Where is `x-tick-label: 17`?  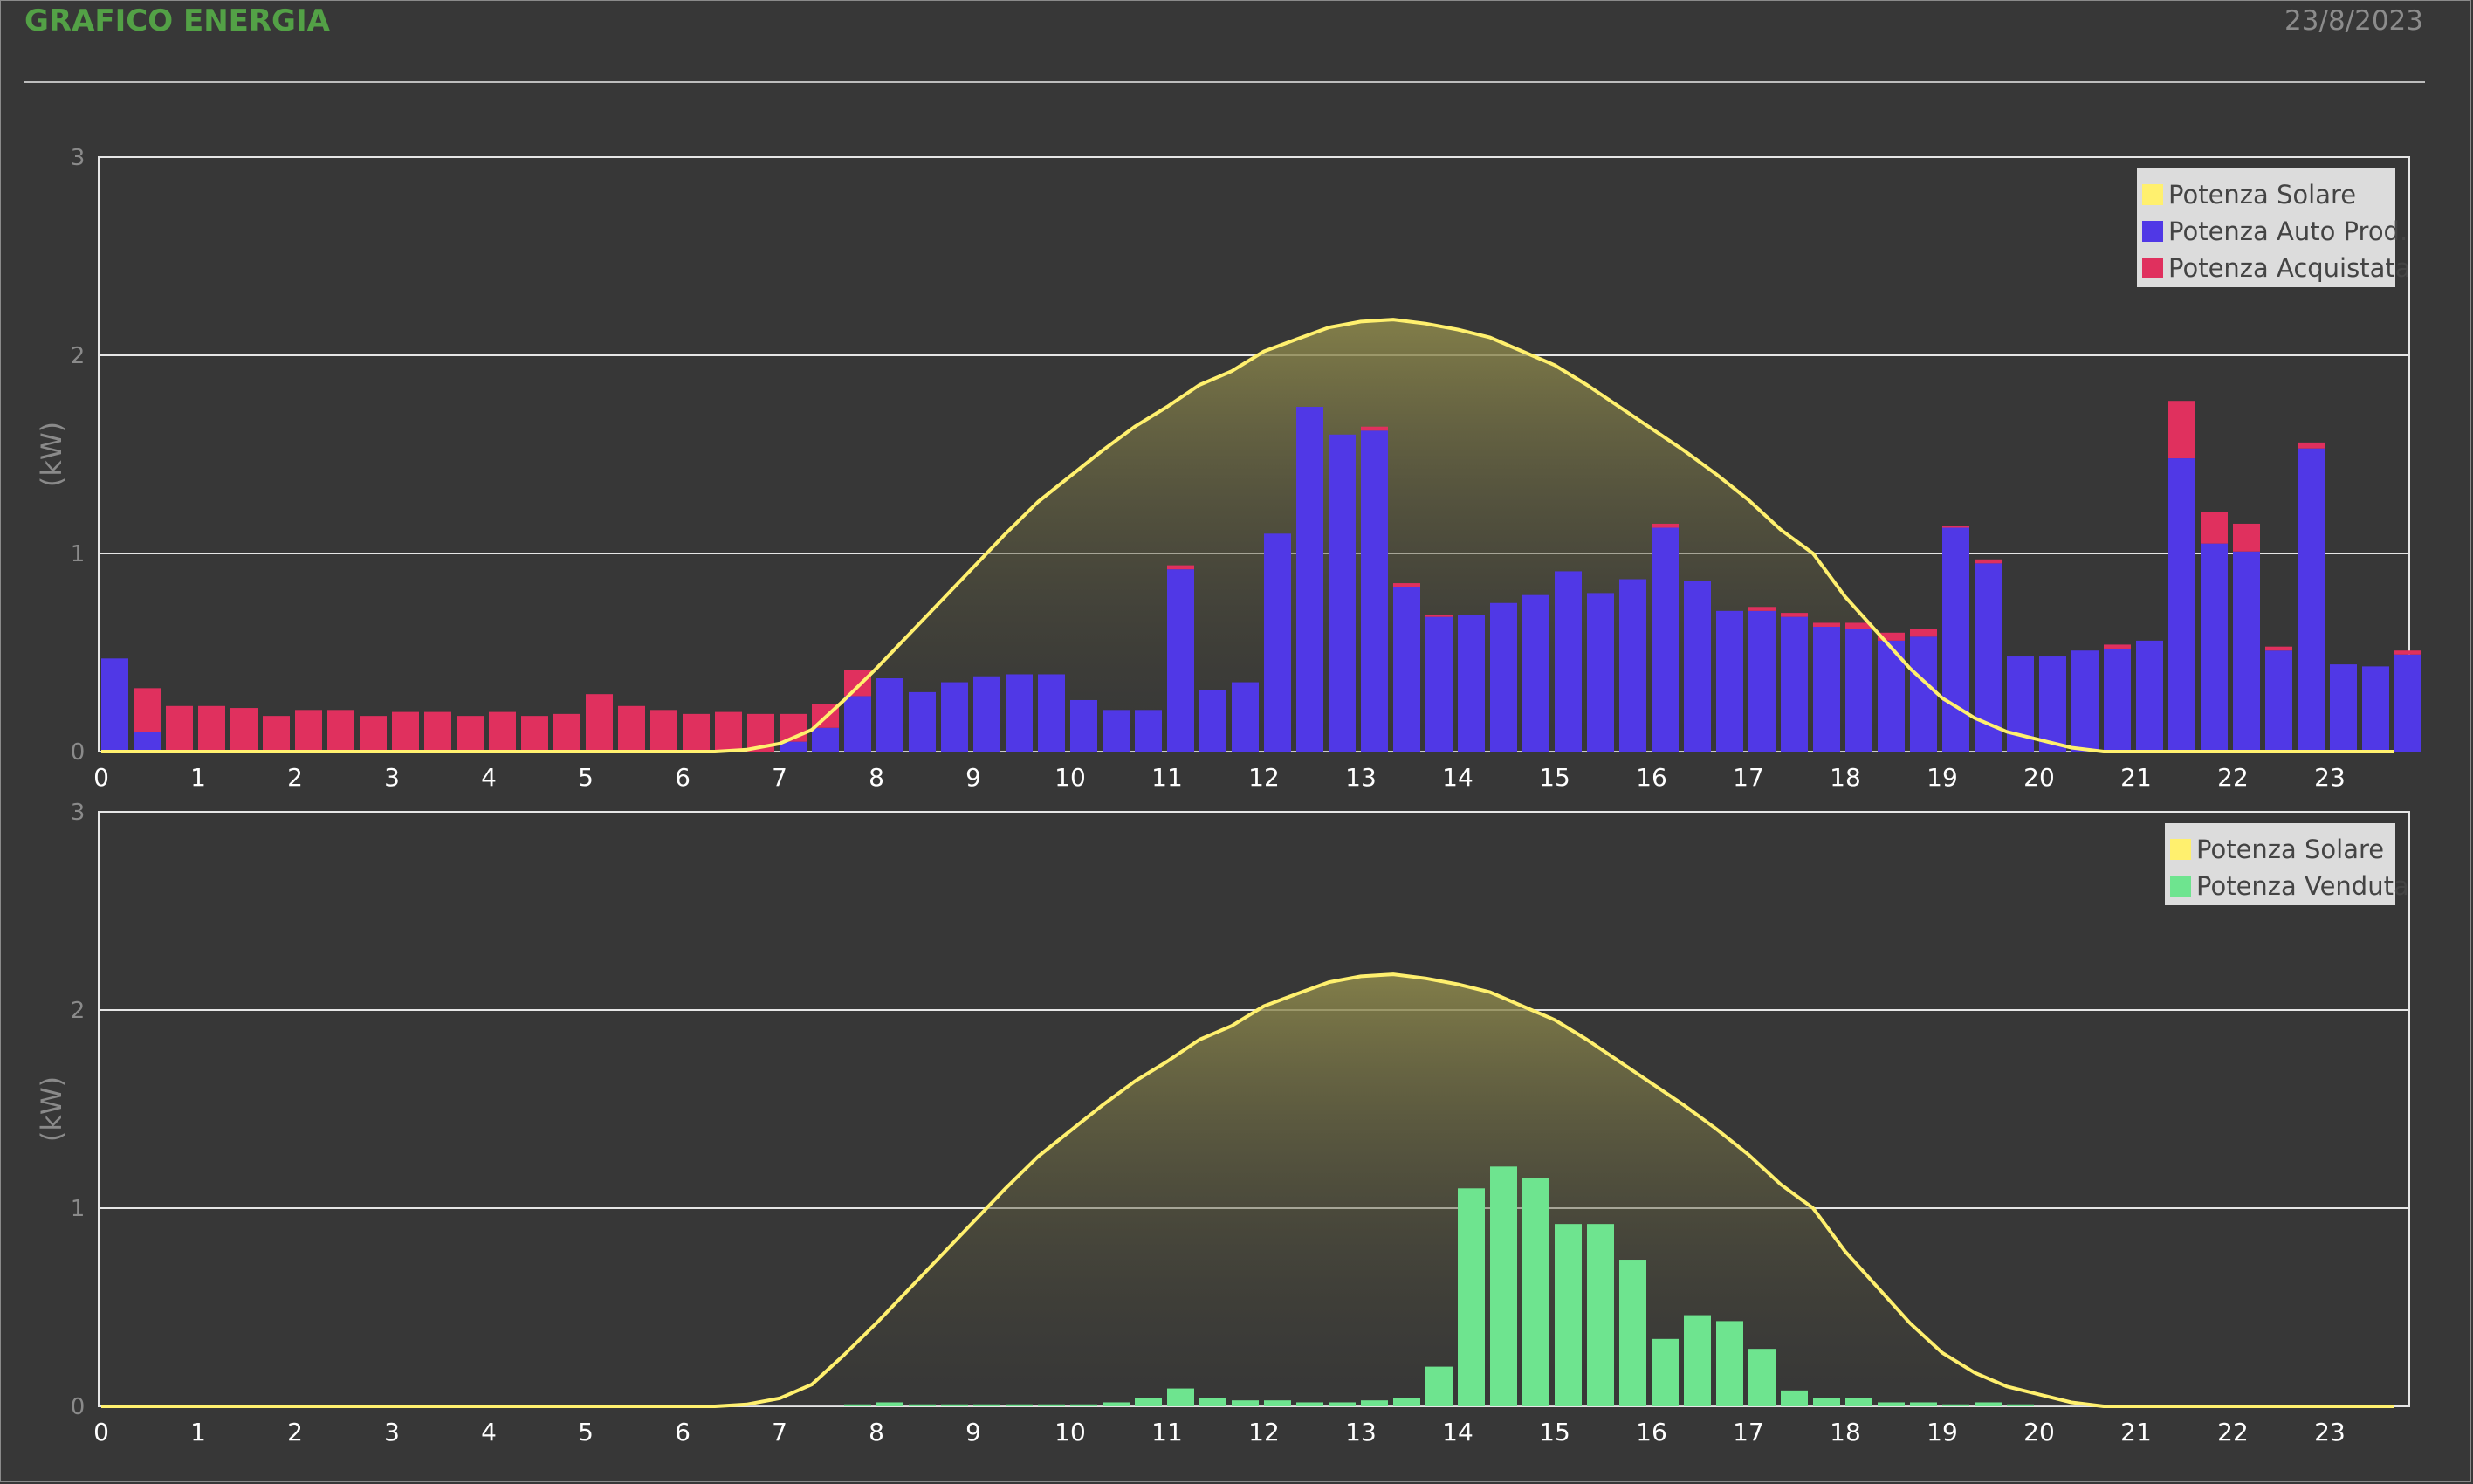
x-tick-label: 17 is located at coordinates (1748, 778).